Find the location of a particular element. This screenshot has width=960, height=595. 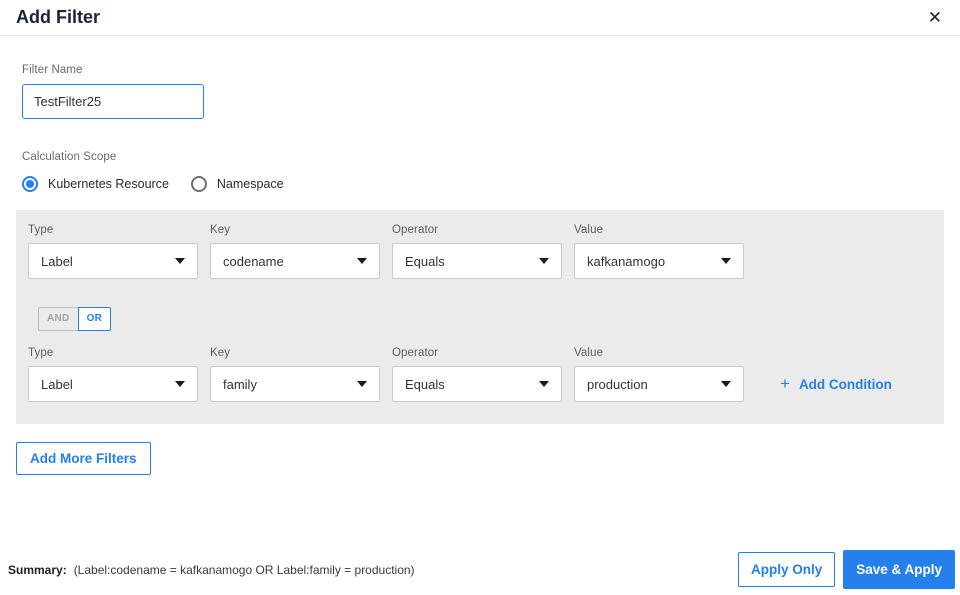

logic-toggle: AND OR is located at coordinates (75, 319).